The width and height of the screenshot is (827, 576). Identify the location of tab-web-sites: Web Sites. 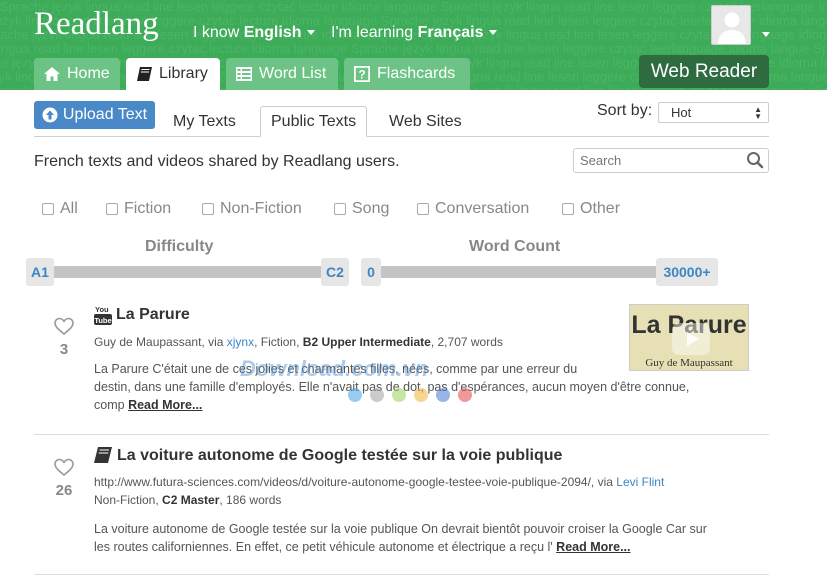
(425, 121).